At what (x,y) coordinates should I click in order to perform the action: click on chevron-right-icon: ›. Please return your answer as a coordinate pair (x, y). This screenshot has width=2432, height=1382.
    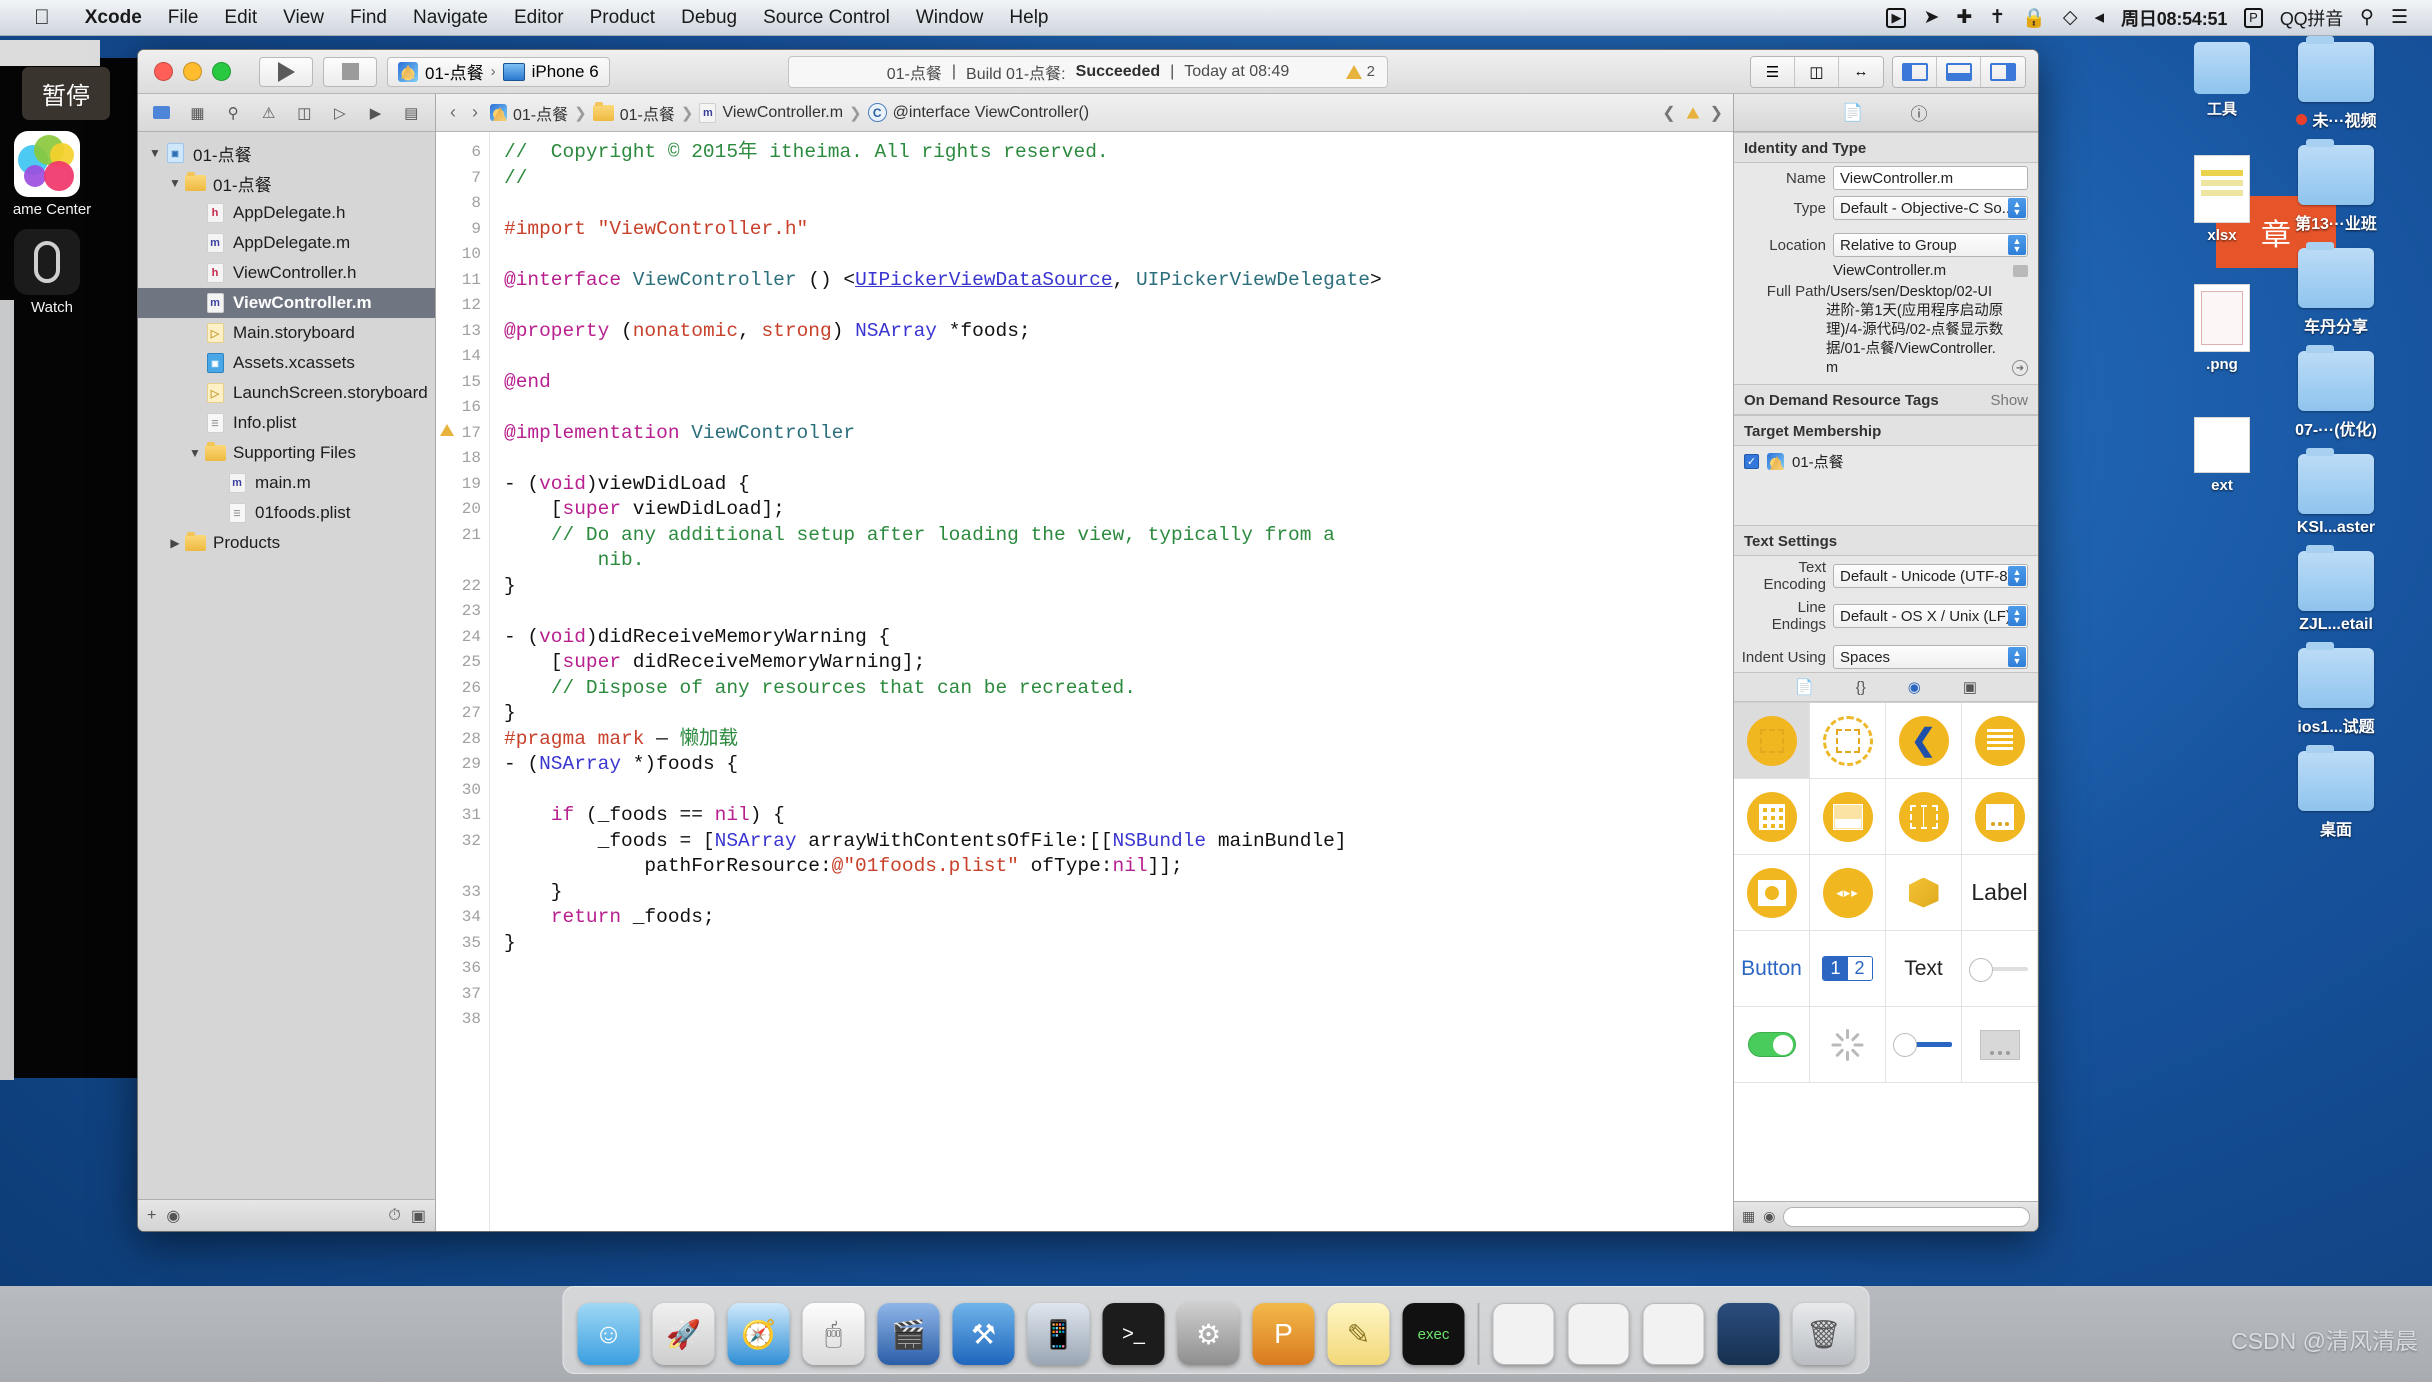
    Looking at the image, I should click on (475, 112).